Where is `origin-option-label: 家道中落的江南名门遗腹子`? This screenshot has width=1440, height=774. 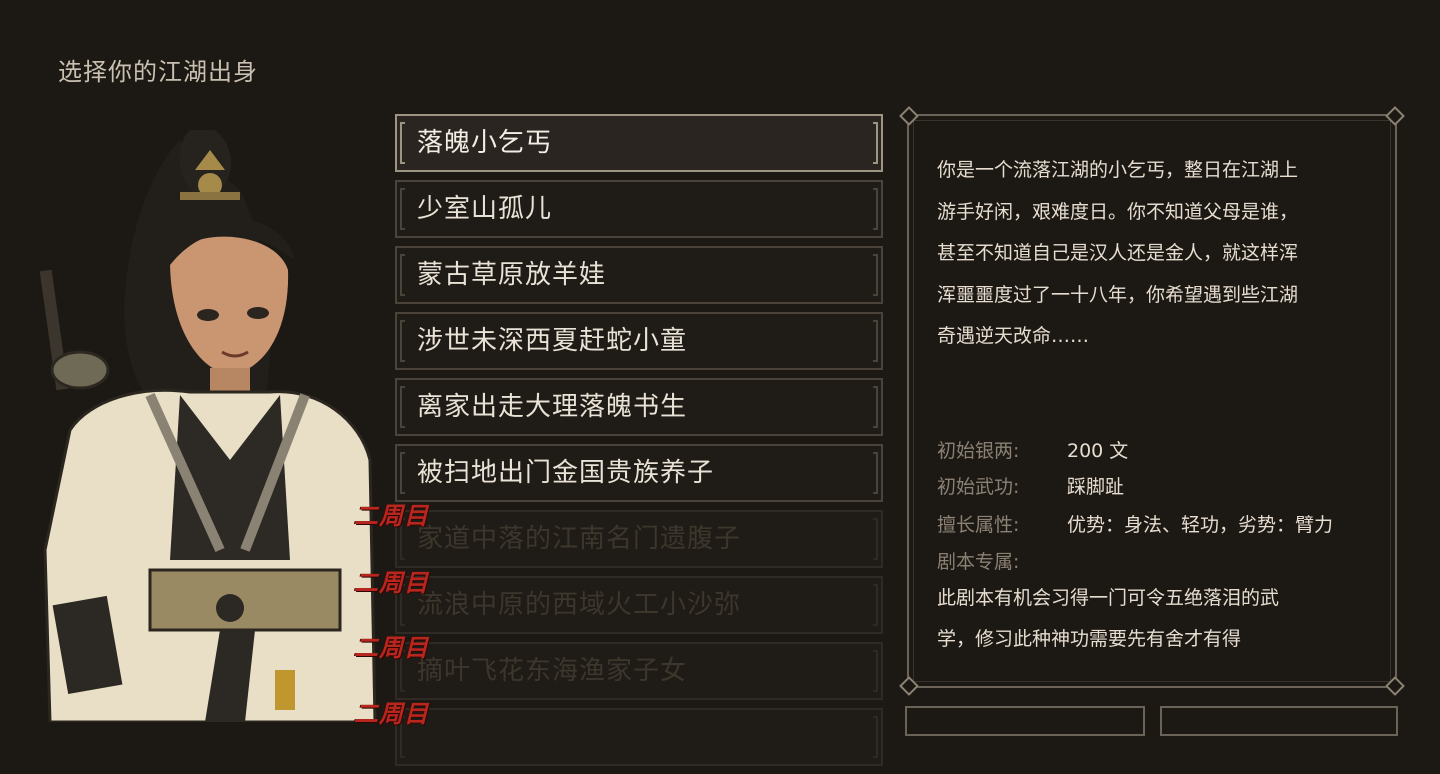 origin-option-label: 家道中落的江南名门遗腹子 is located at coordinates (579, 539).